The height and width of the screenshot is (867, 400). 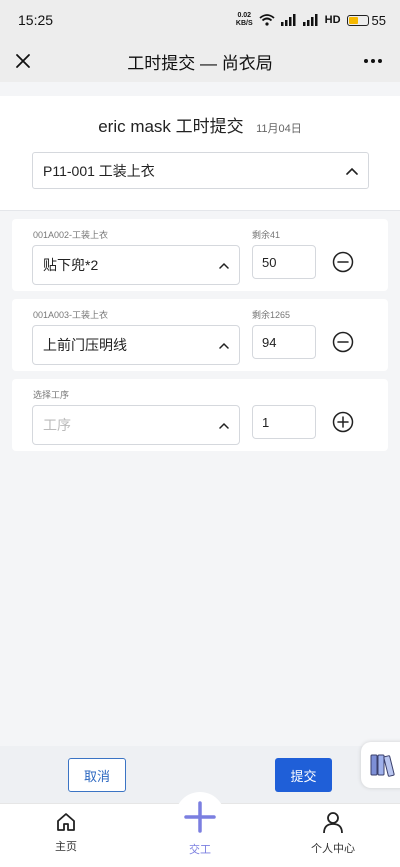 I want to click on net-speed: 0.02 KB/S, so click(x=244, y=20).